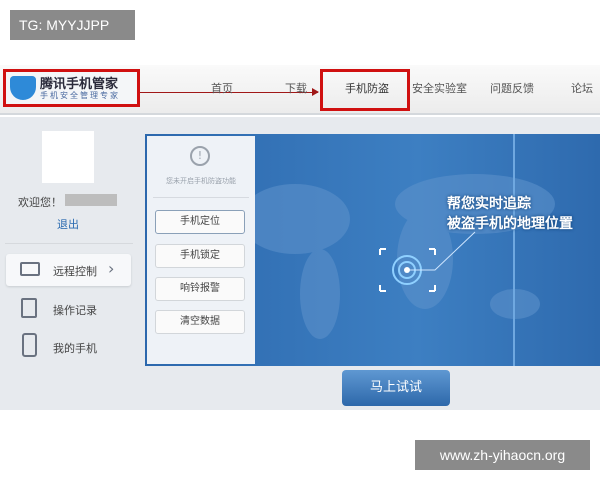 This screenshot has width=600, height=480. I want to click on banner-line2: 被盗手机的地理位置, so click(510, 224).